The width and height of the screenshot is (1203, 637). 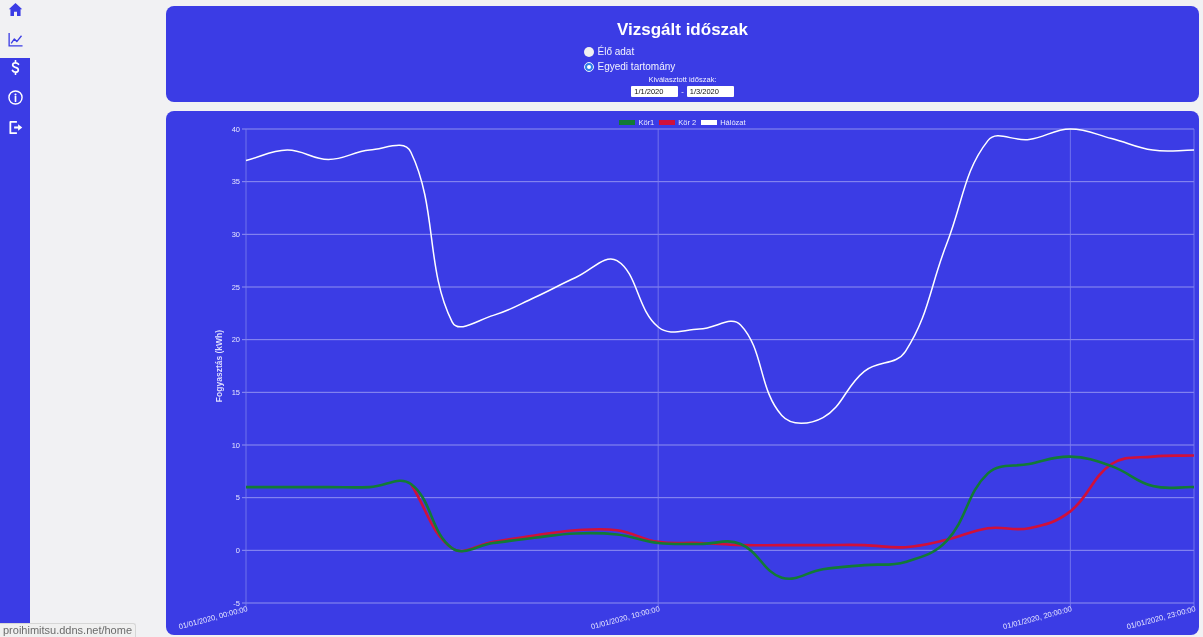 I want to click on radio-label: Élő adat, so click(x=616, y=51).